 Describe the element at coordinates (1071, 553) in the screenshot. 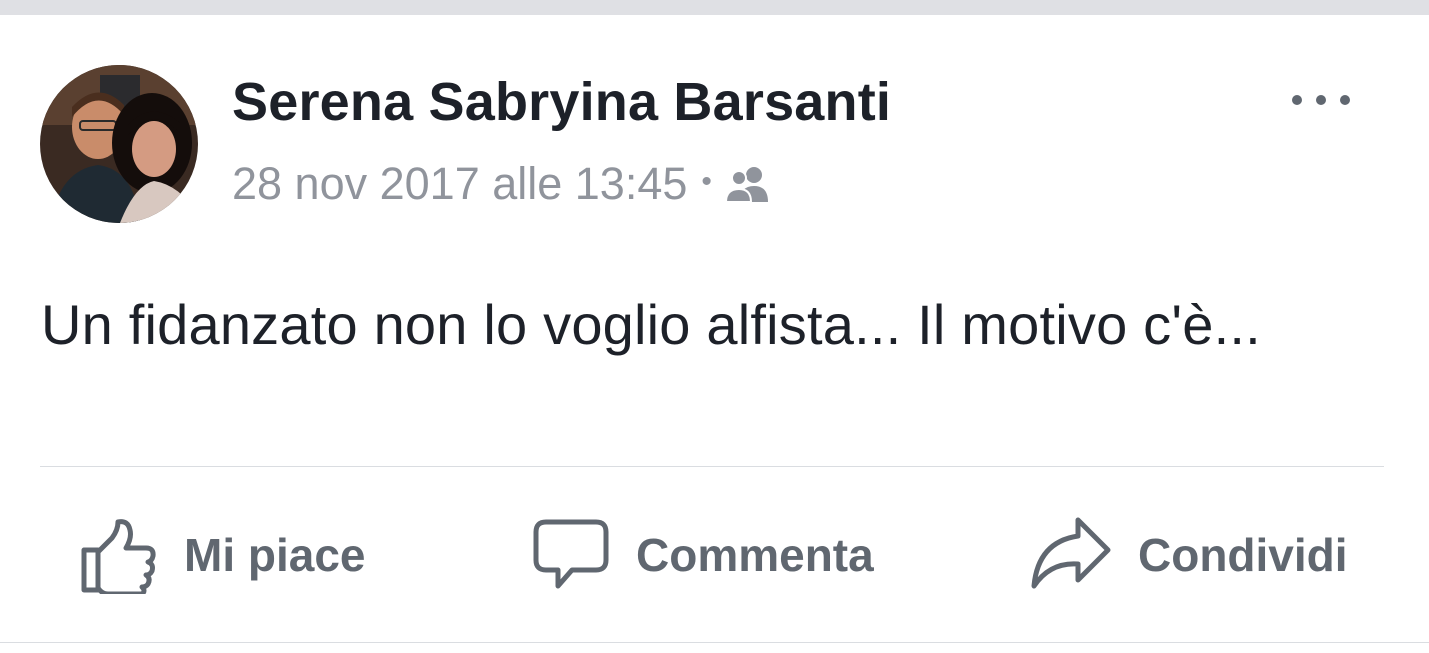

I see `share-arrow-icon` at that location.